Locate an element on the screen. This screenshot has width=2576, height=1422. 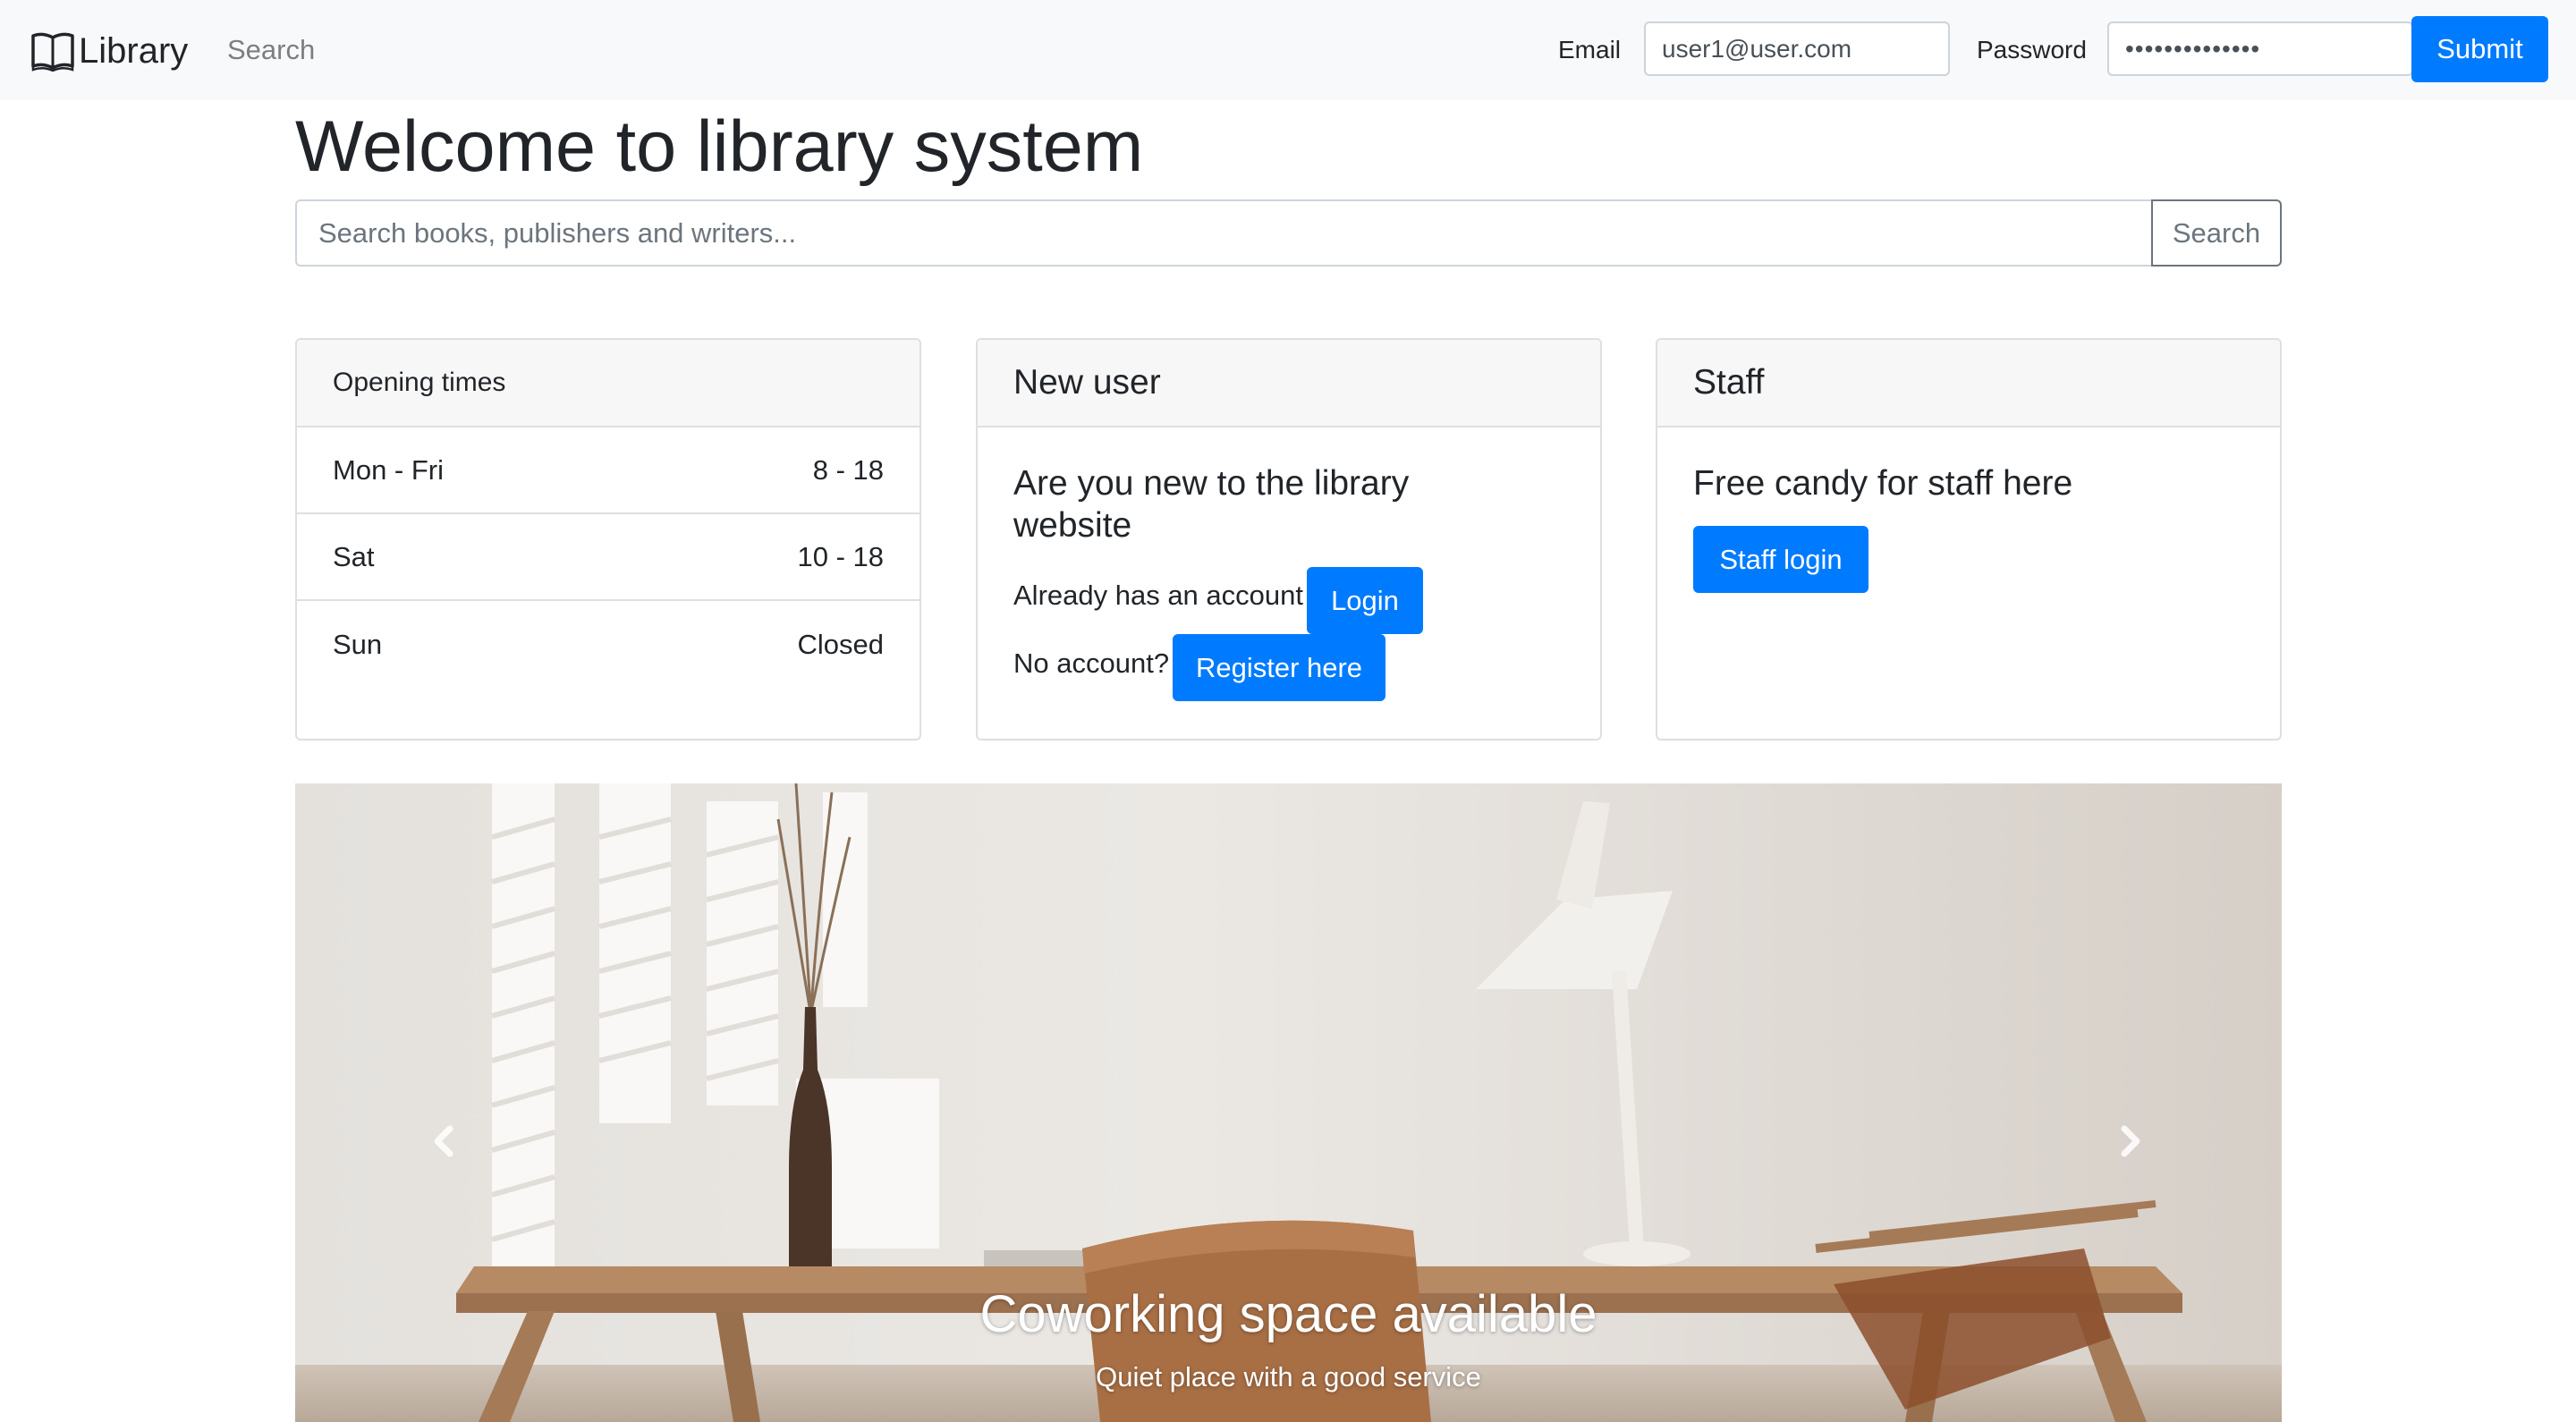
submit-button: Submit is located at coordinates (2479, 49).